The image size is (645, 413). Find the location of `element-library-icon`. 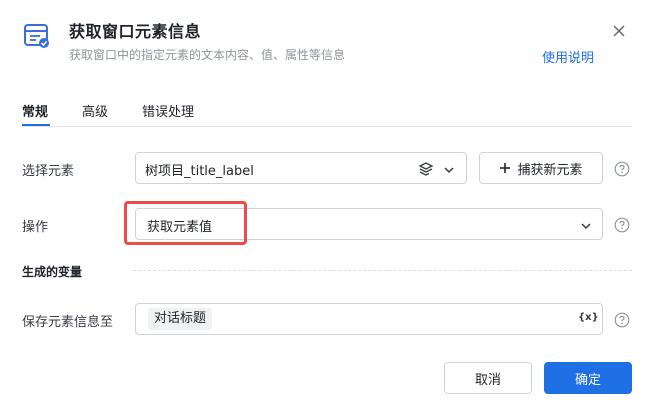

element-library-icon is located at coordinates (426, 169).